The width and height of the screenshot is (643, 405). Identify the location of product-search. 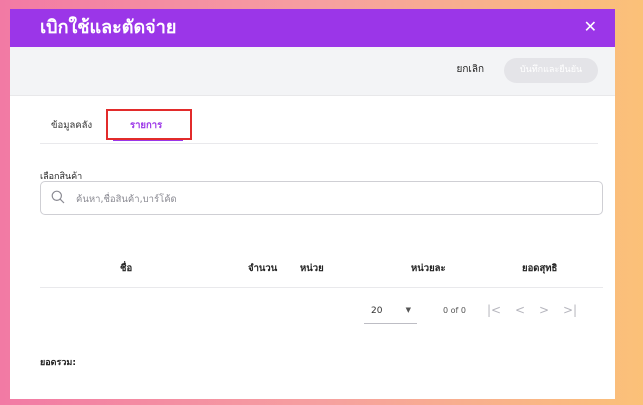
(321, 198).